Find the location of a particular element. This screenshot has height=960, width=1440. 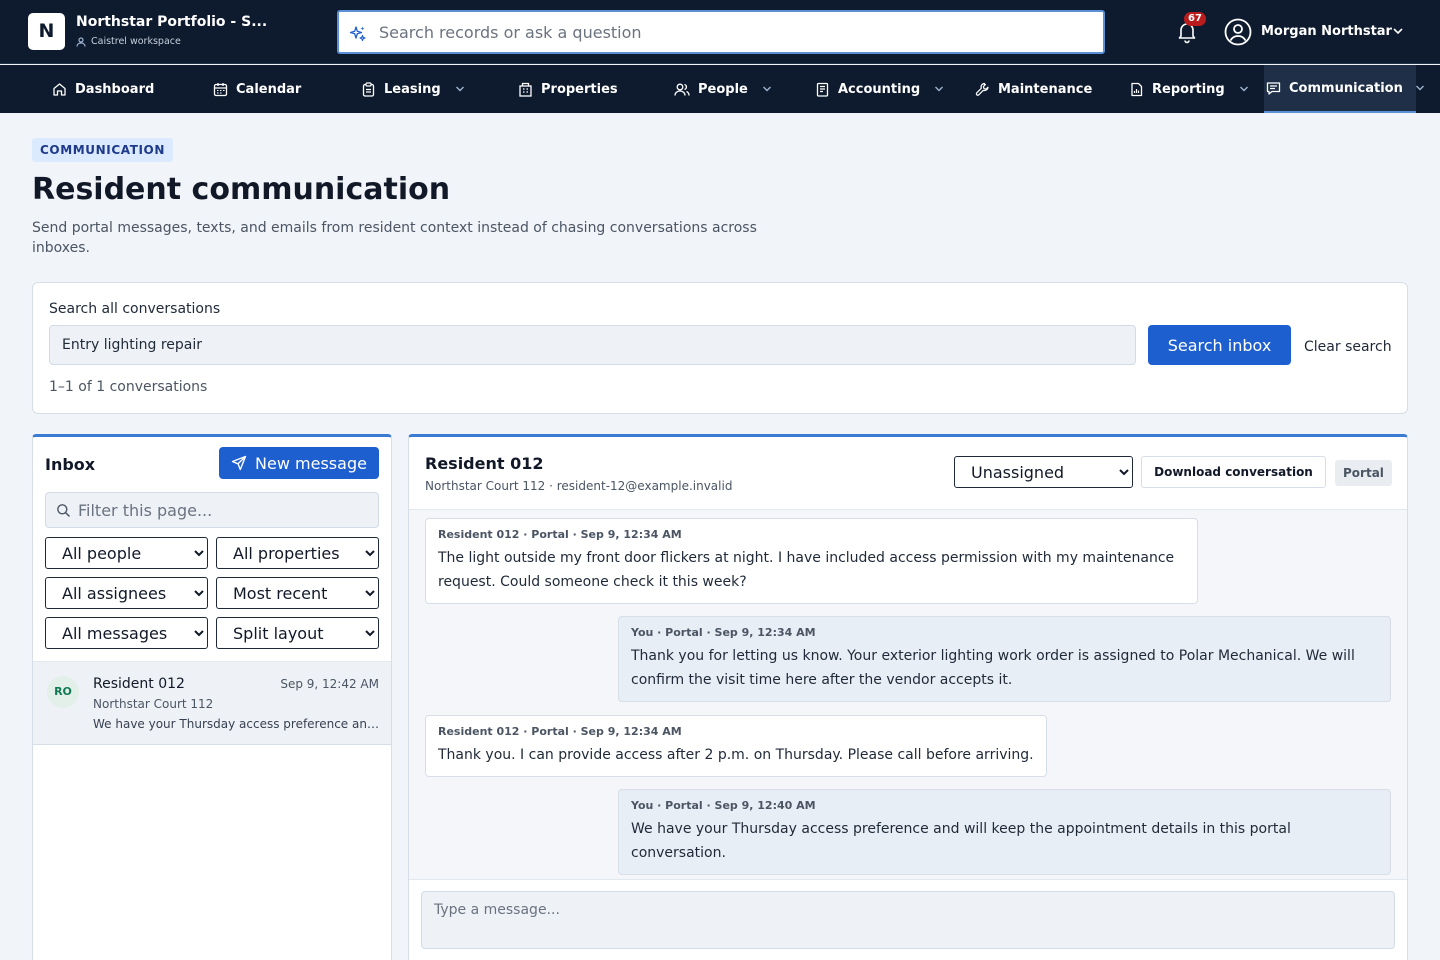

nav-label: Reporting is located at coordinates (1188, 89).